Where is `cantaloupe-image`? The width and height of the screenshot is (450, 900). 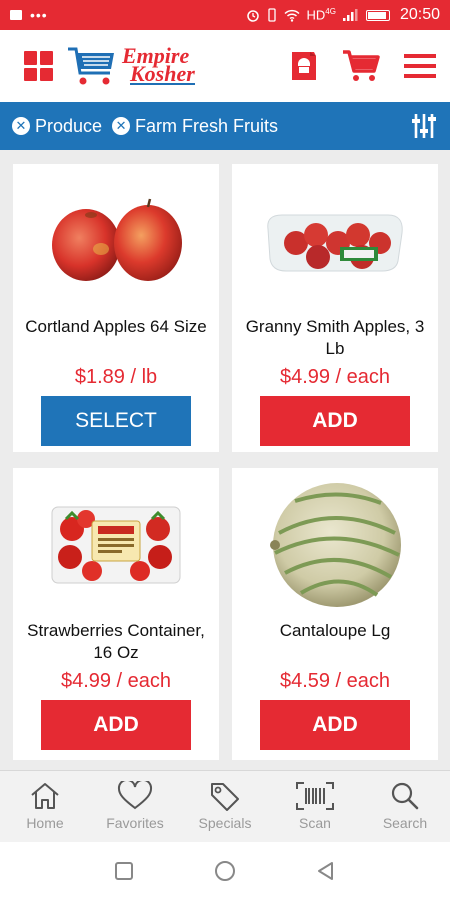 cantaloupe-image is located at coordinates (335, 545).